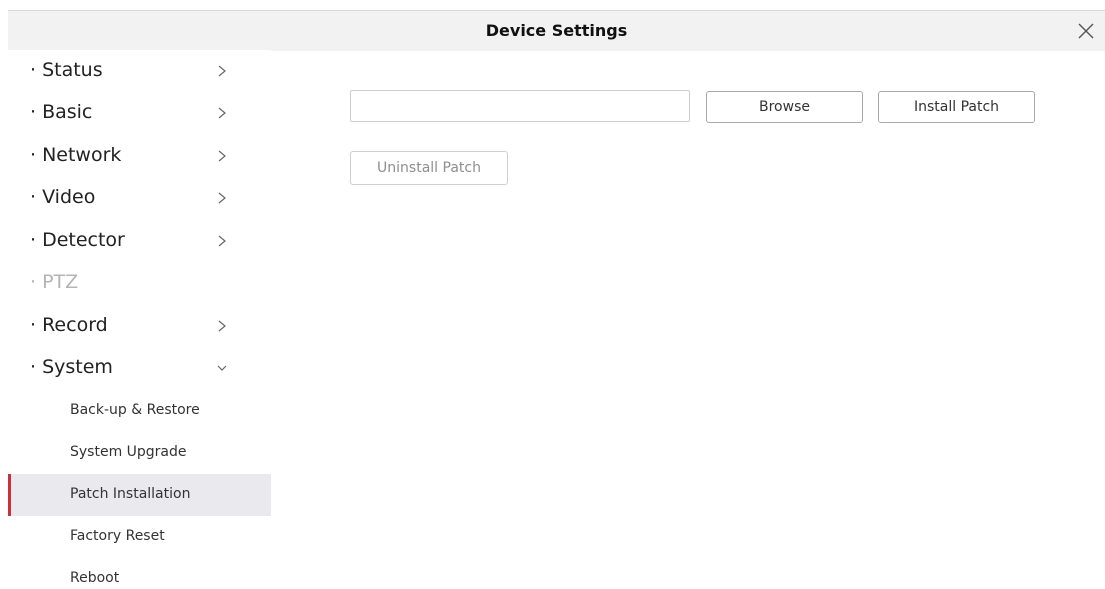 The height and width of the screenshot is (589, 1105). What do you see at coordinates (9, 495) in the screenshot?
I see `active-indicator` at bounding box center [9, 495].